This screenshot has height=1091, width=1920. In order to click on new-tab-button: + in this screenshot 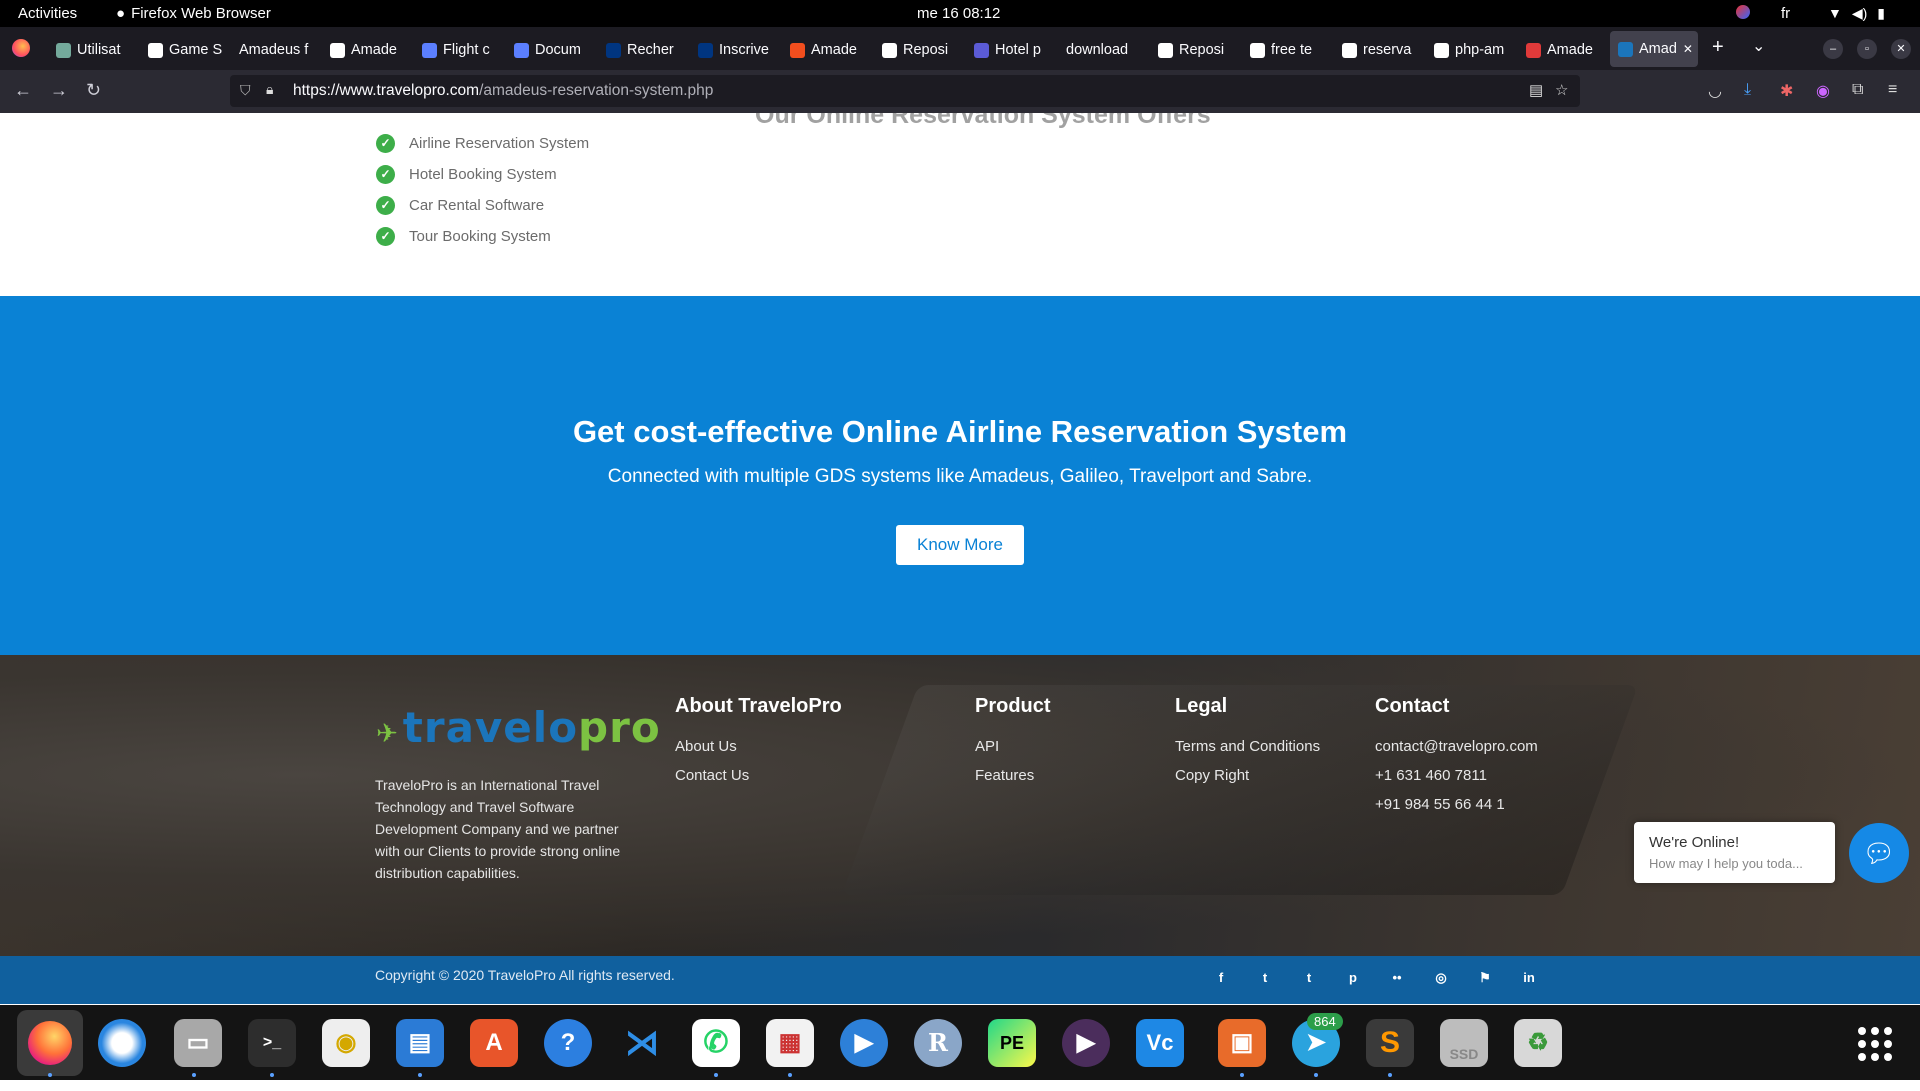, I will do `click(1718, 47)`.